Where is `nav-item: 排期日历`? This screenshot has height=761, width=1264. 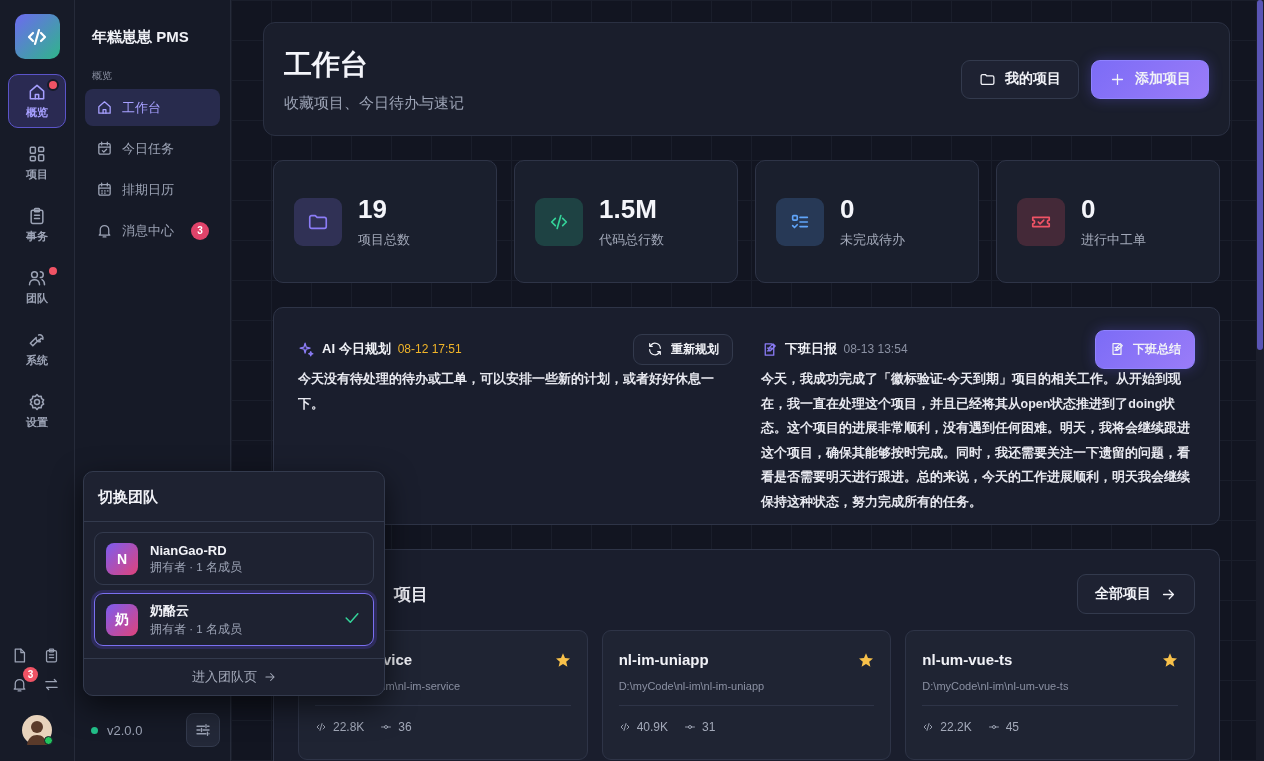
nav-item: 排期日历 is located at coordinates (152, 189).